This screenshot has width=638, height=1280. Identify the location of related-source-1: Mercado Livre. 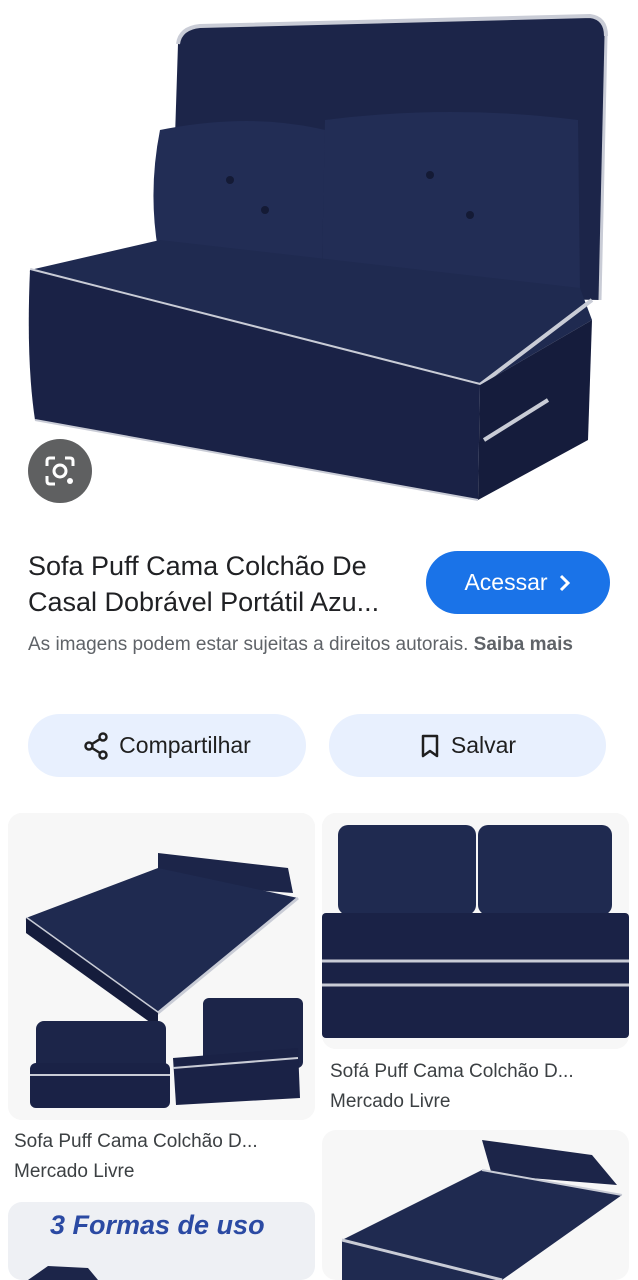
(74, 1171).